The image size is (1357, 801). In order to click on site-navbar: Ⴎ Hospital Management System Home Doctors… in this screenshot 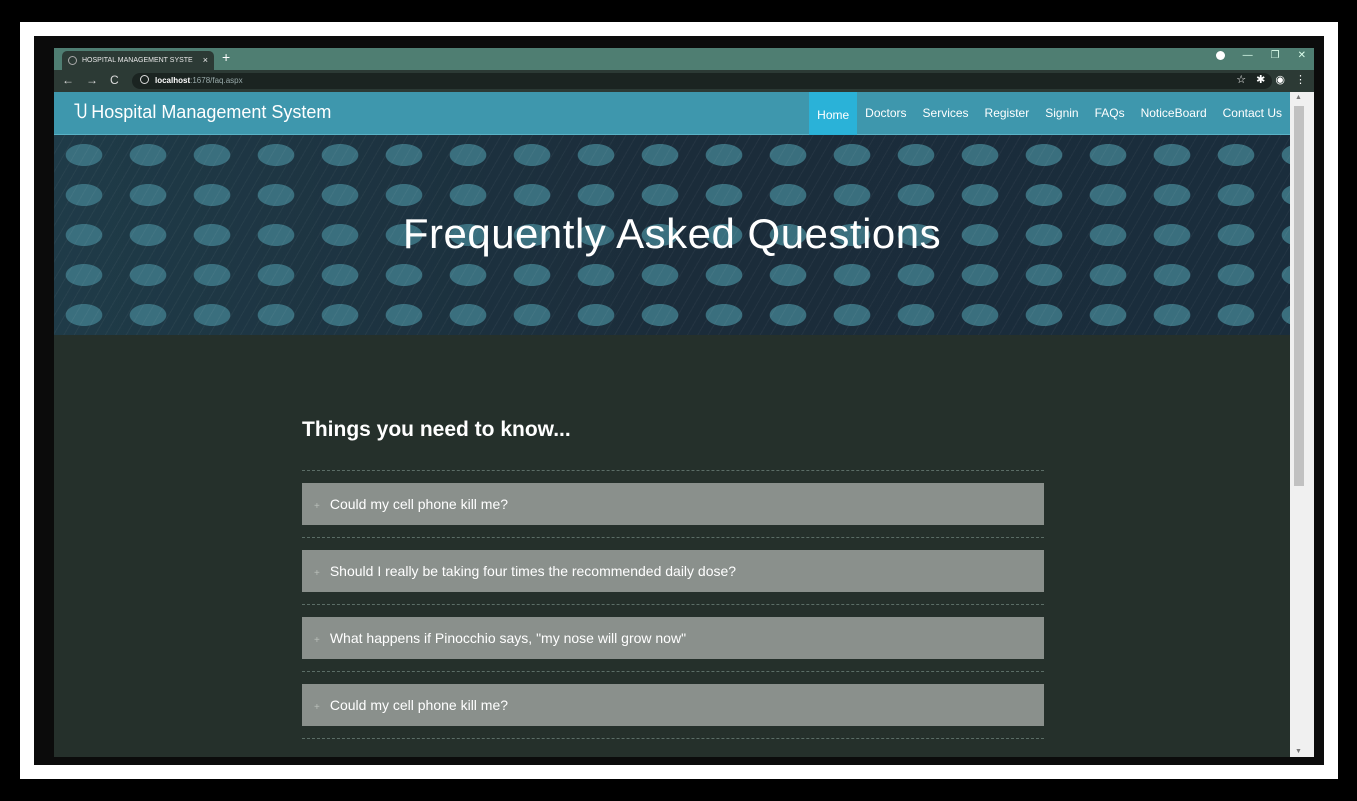, I will do `click(672, 113)`.